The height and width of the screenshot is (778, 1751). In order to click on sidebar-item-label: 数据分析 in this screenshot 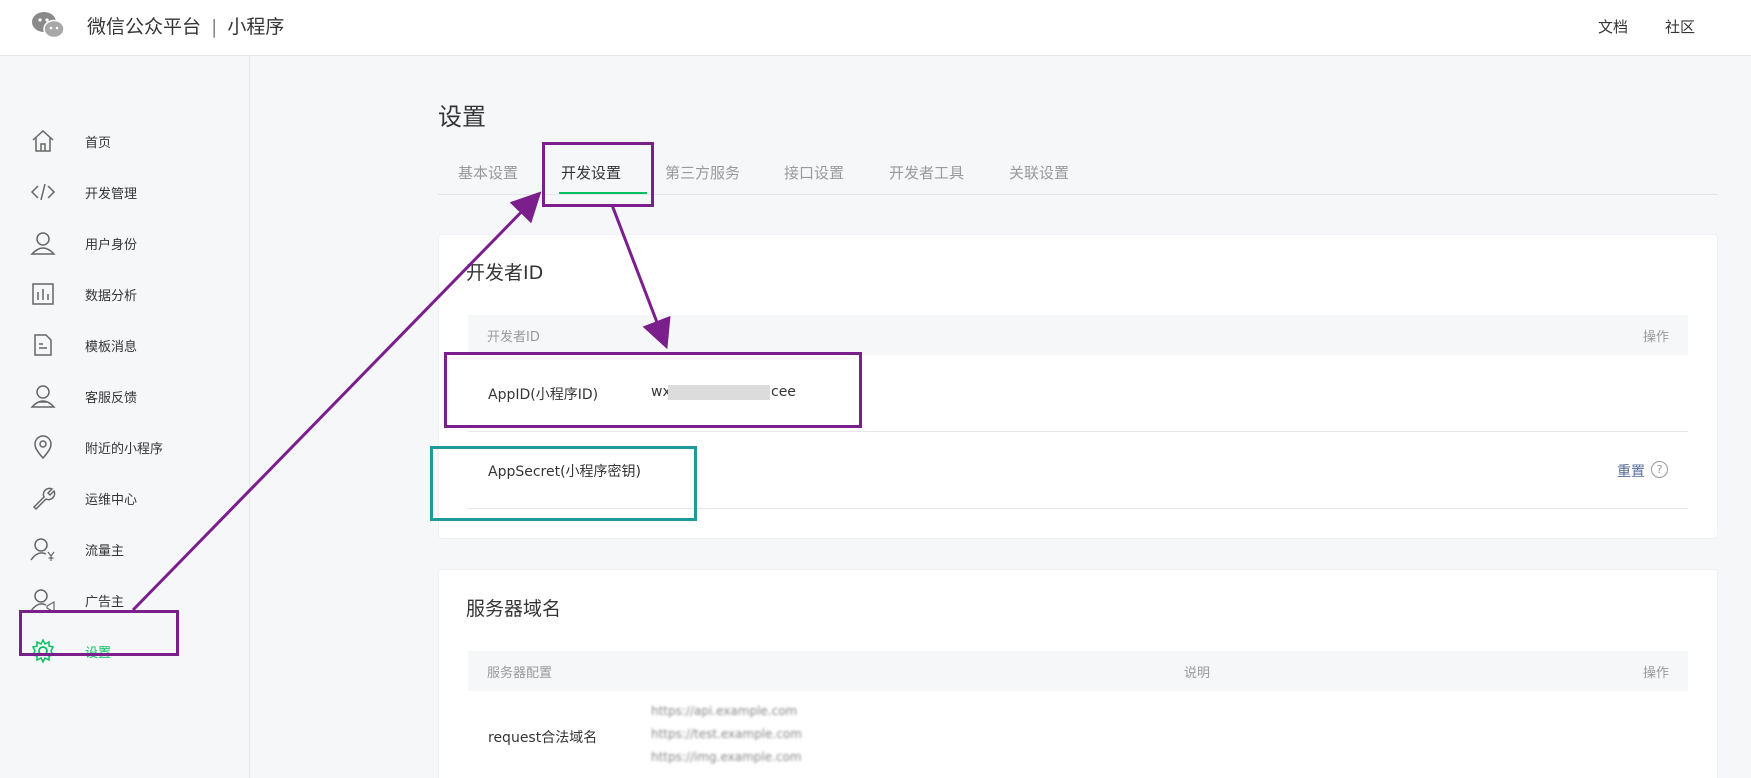, I will do `click(111, 296)`.